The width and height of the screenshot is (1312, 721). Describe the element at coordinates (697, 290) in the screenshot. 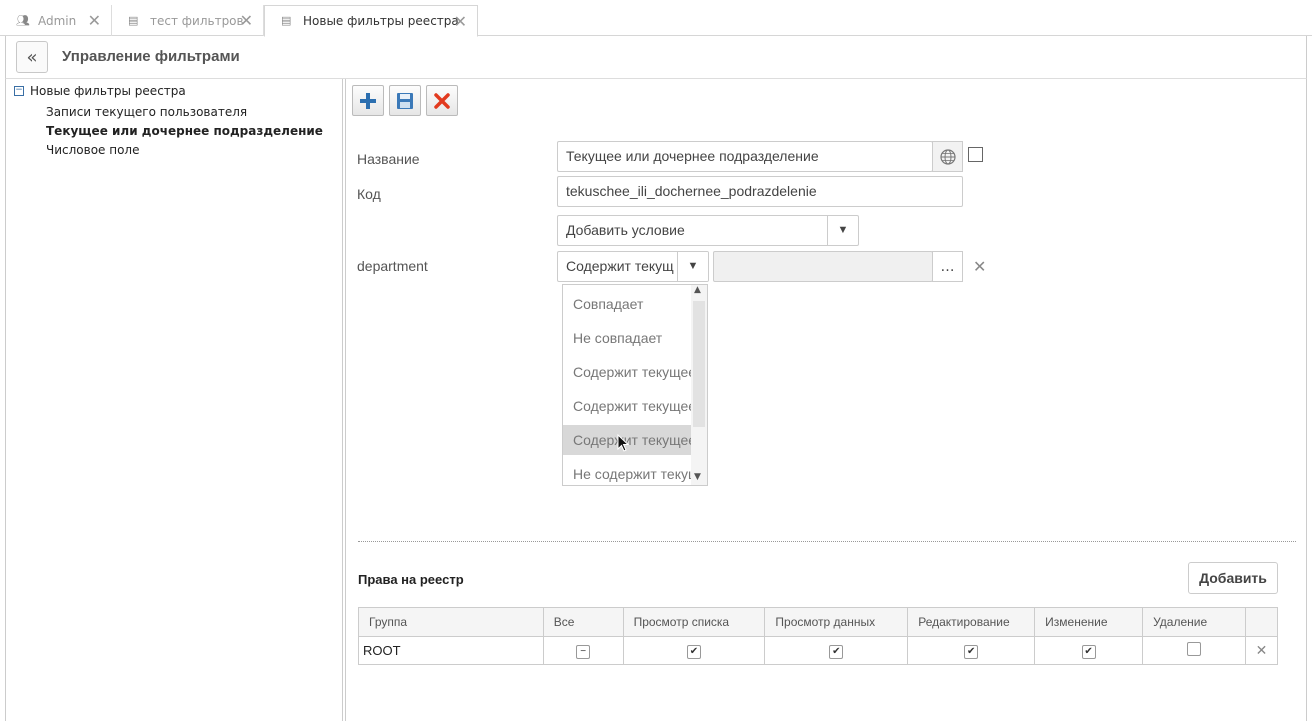

I see `scroll-up-icon: ▲` at that location.